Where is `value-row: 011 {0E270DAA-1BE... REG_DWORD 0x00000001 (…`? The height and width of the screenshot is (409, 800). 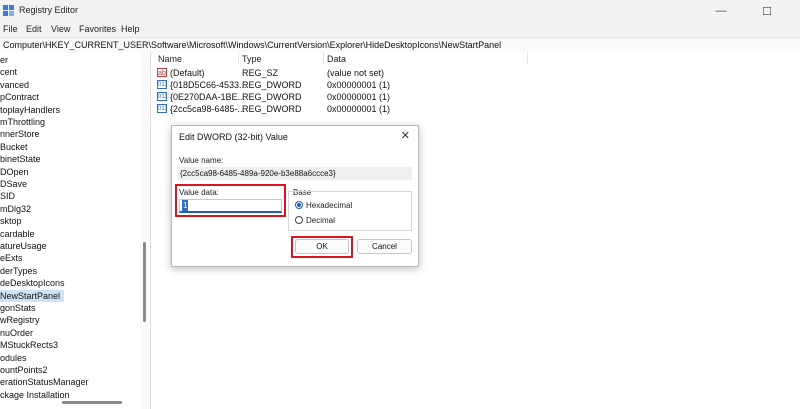 value-row: 011 {0E270DAA-1BE... REG_DWORD 0x00000001 (… is located at coordinates (353, 97).